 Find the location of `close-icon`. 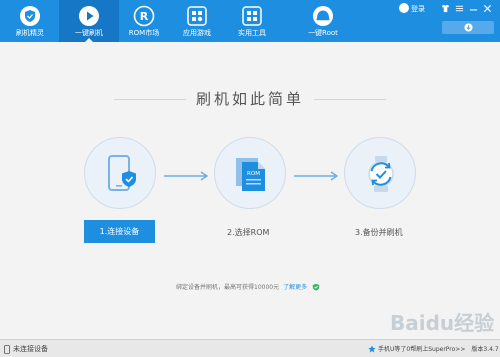

close-icon is located at coordinates (487, 8).